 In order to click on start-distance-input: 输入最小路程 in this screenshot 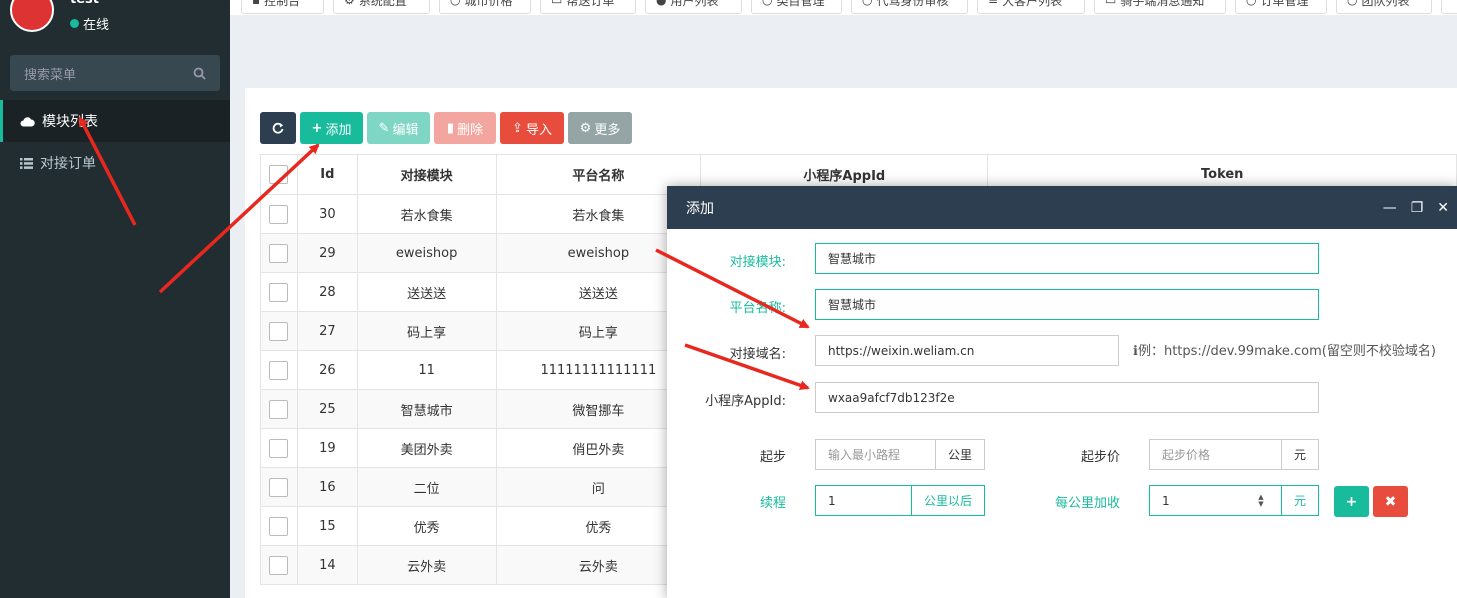, I will do `click(875, 454)`.